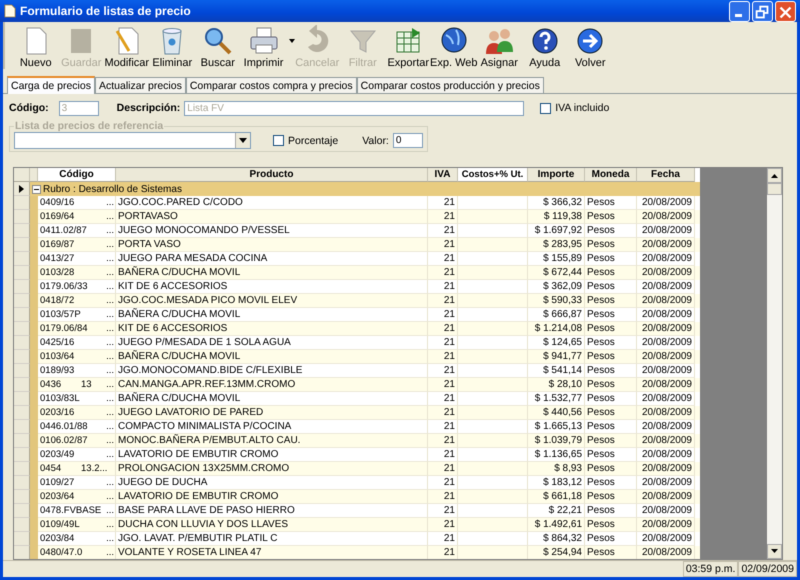  Describe the element at coordinates (357, 357) in the screenshot. I see `table-row: 0103/64 ... BAÑERA C/DUCHA MOVIL 21 $ 941,77 Pesos 20/08/2009` at that location.